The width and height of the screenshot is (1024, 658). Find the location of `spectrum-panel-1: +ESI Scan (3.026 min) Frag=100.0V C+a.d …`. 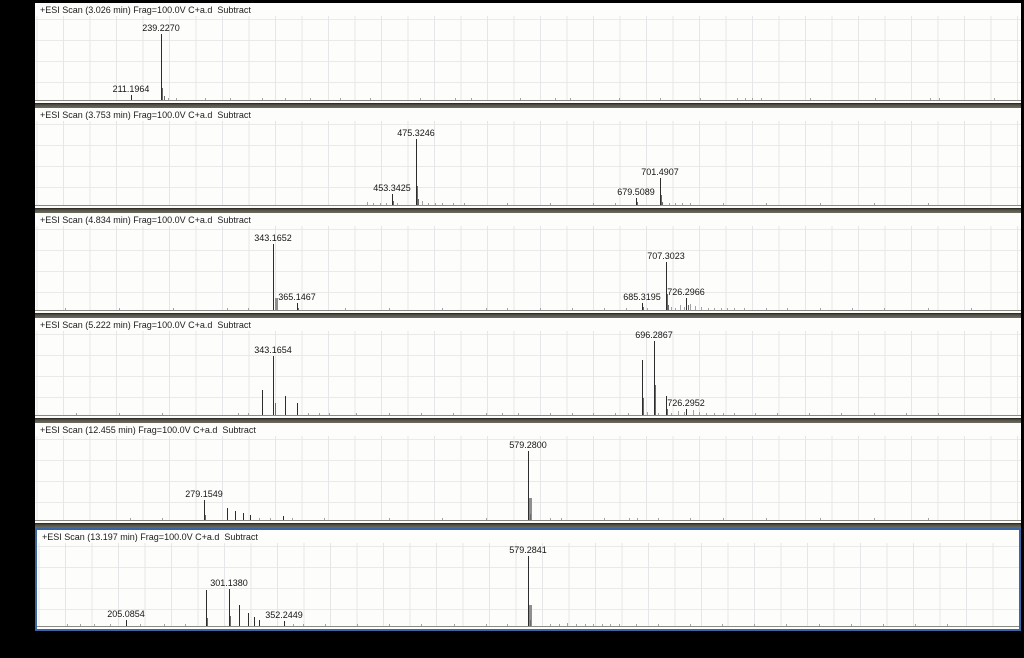

spectrum-panel-1: +ESI Scan (3.026 min) Frag=100.0V C+a.d … is located at coordinates (528, 53).